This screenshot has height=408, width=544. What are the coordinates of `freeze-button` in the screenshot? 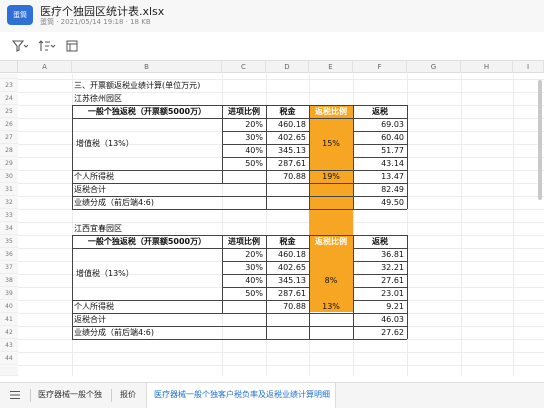 It's located at (72, 46).